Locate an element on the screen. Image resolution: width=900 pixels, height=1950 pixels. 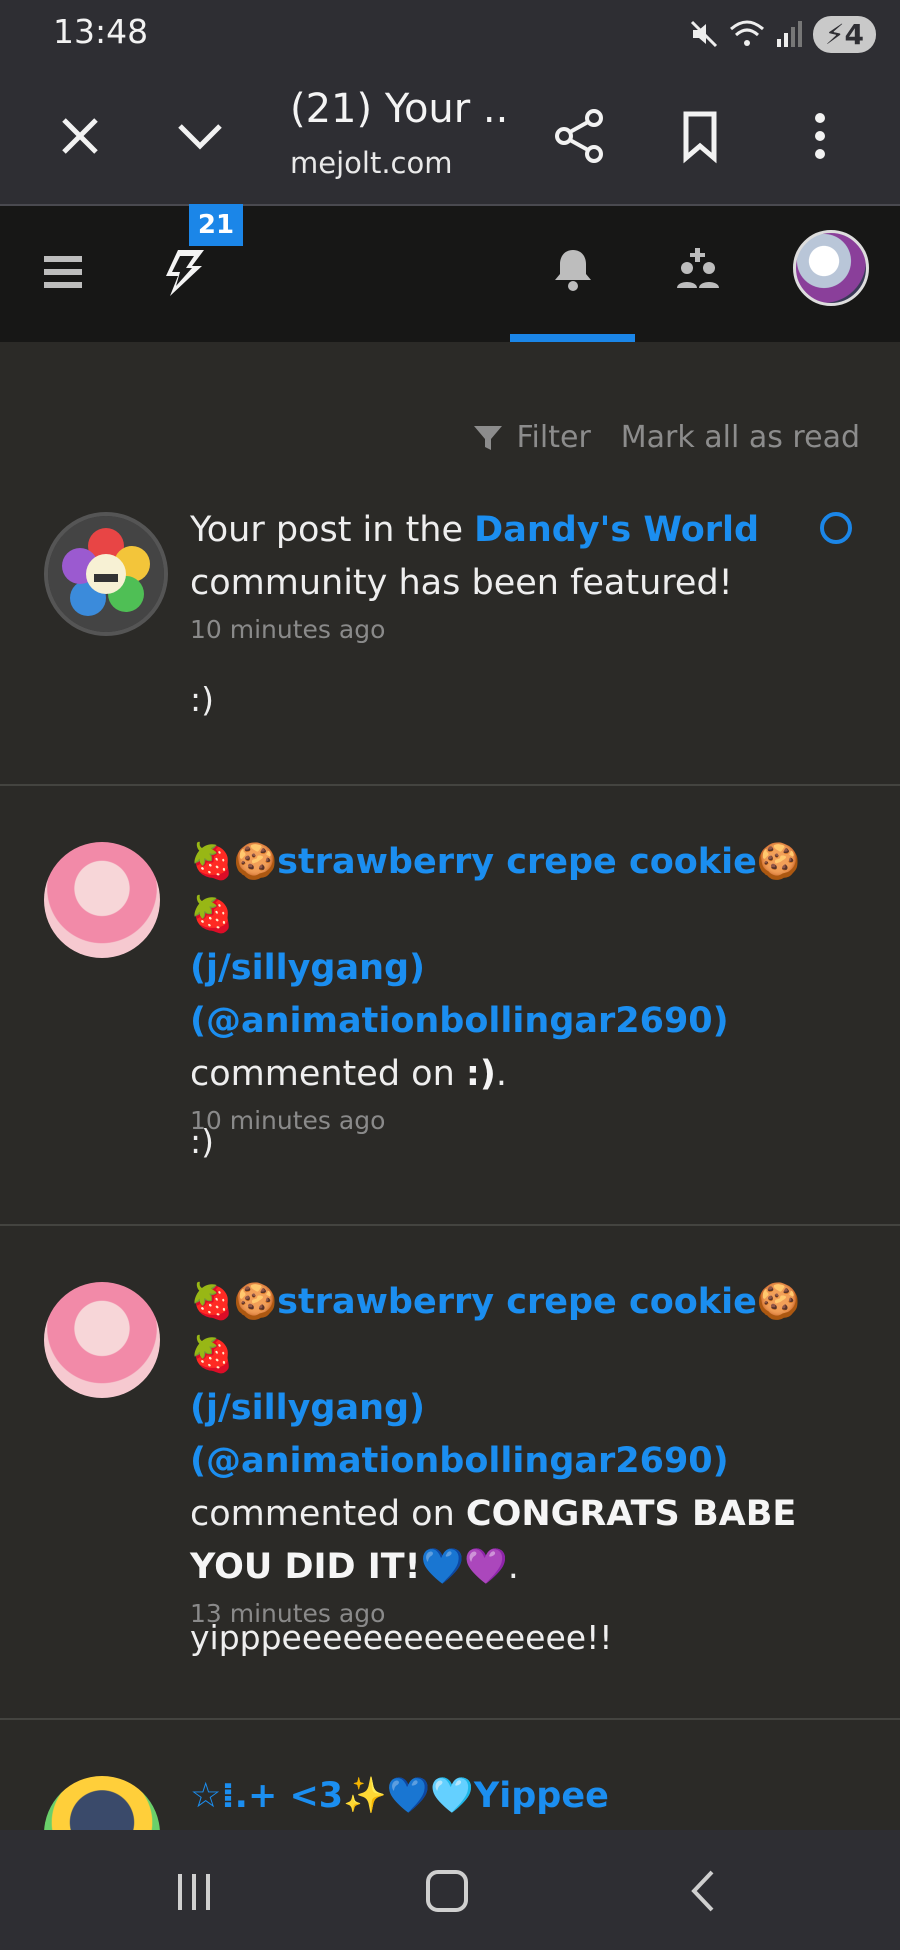
unread-indicator is located at coordinates (836, 528).